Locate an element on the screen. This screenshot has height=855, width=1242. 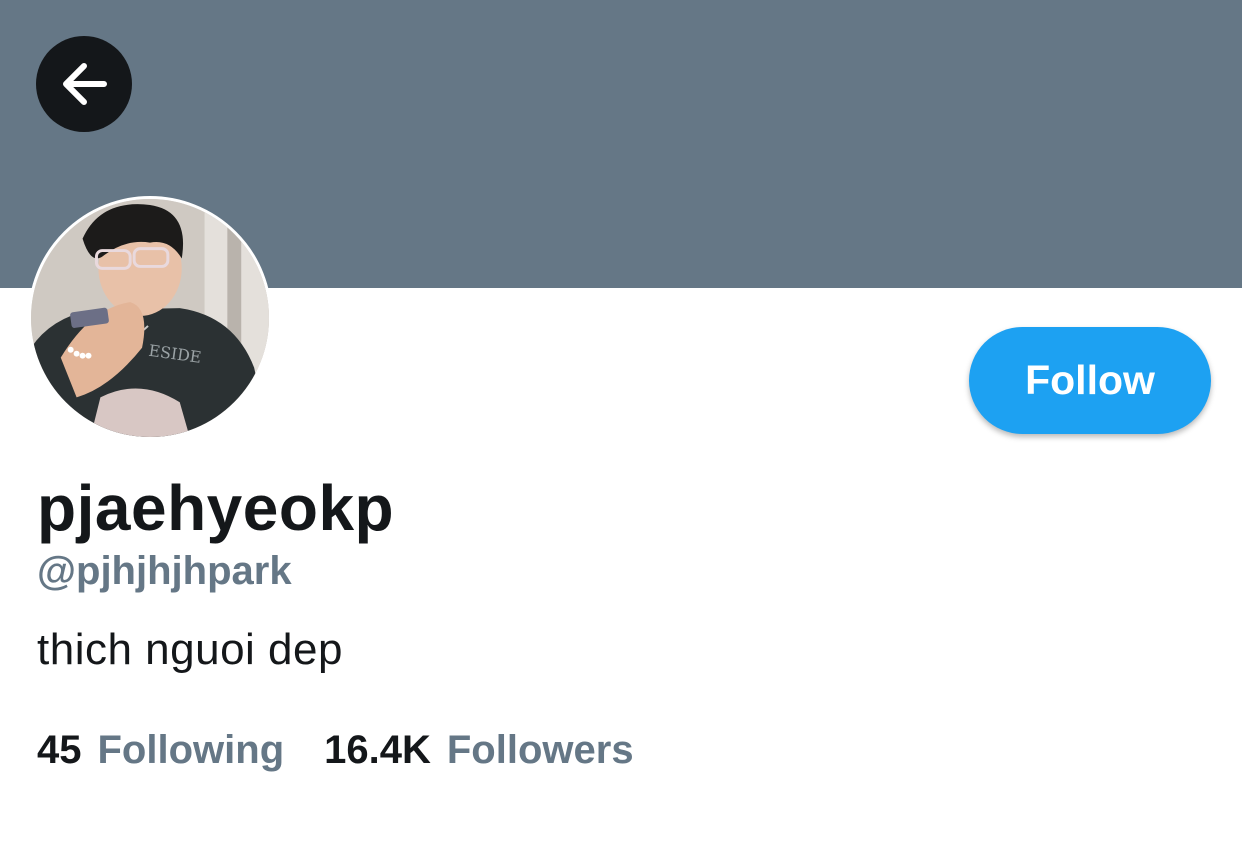
followers-count: 16.4K is located at coordinates (377, 750).